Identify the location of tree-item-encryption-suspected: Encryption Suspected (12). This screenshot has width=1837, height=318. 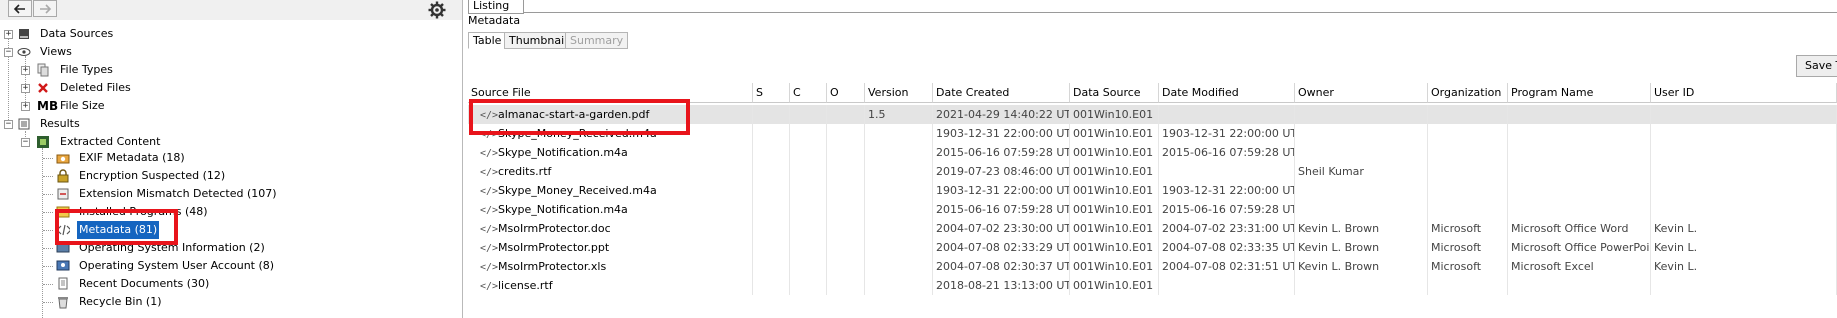
(160, 176).